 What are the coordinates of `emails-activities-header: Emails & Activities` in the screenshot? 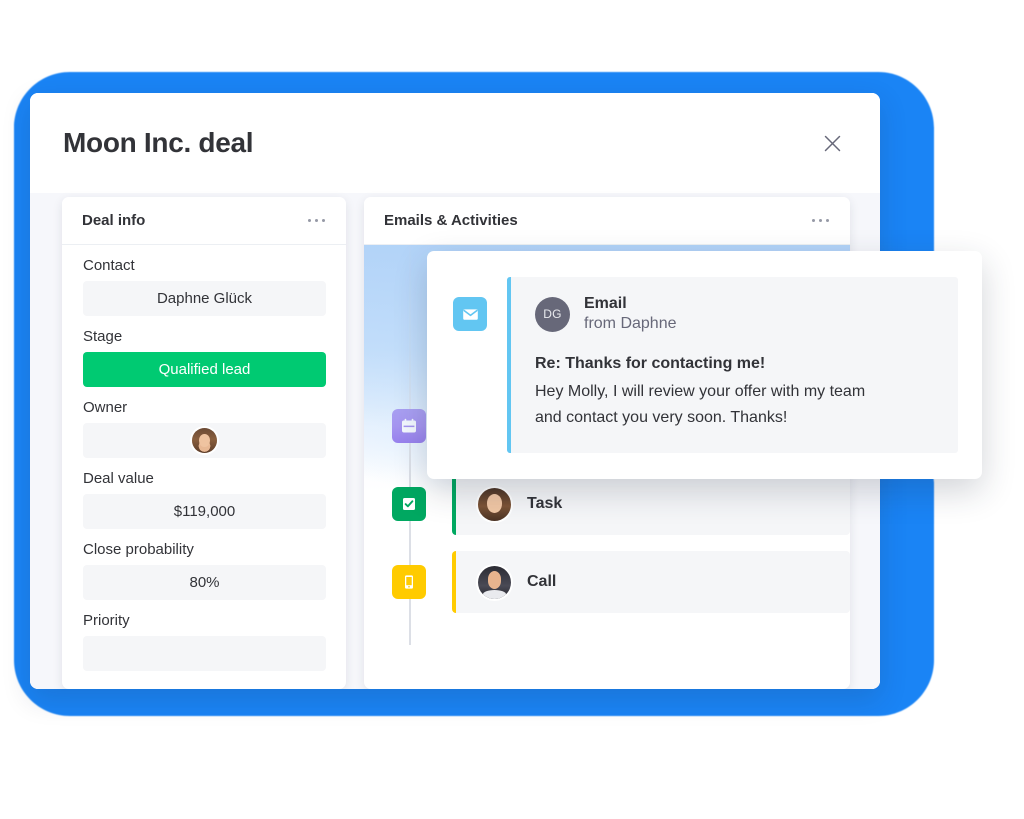 It's located at (607, 221).